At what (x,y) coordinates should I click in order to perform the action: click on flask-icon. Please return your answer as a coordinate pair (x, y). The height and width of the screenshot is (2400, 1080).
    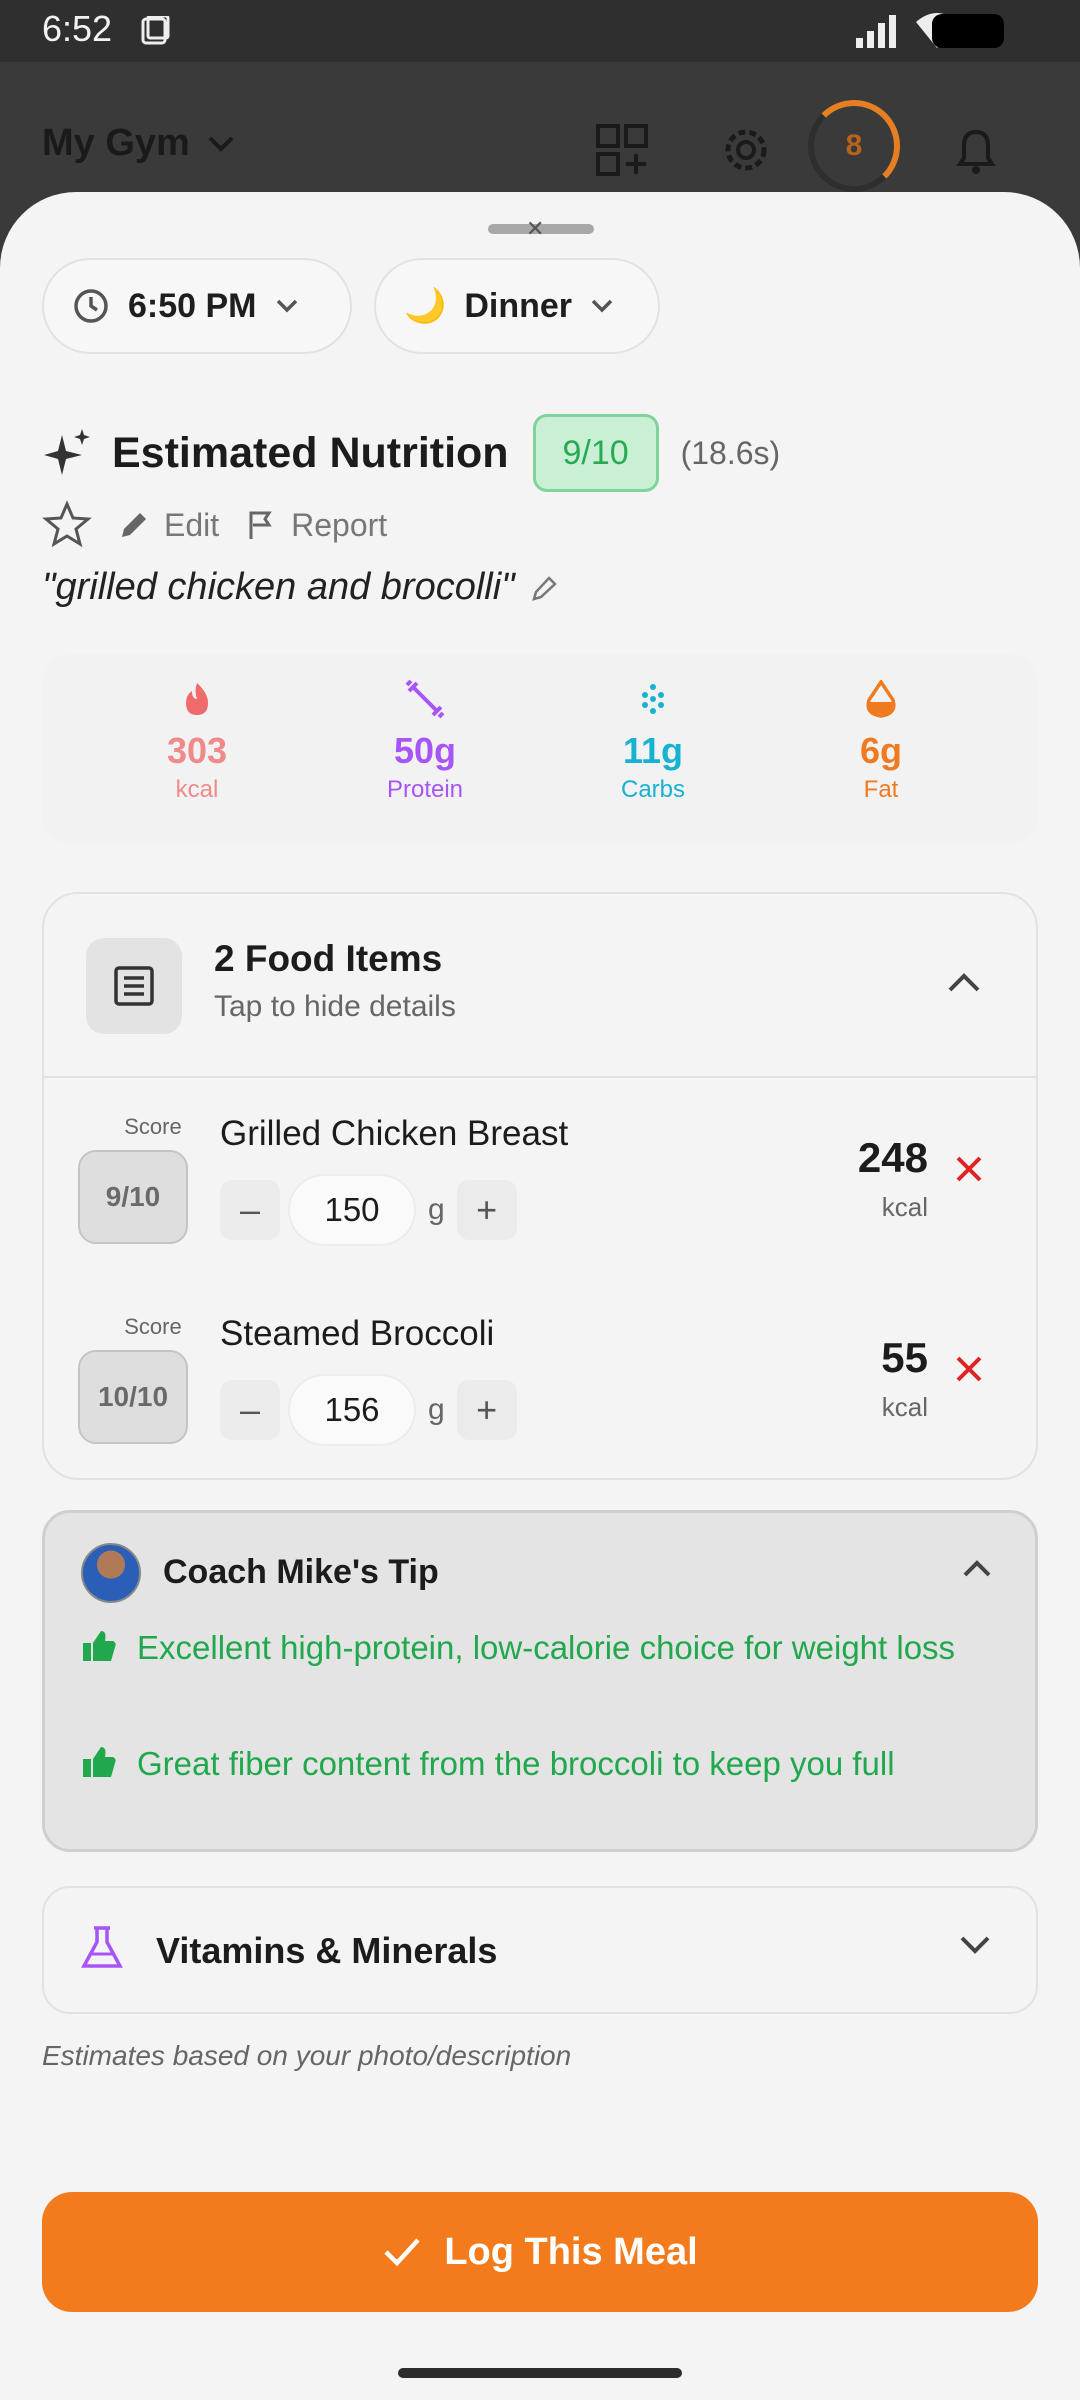
    Looking at the image, I should click on (102, 1947).